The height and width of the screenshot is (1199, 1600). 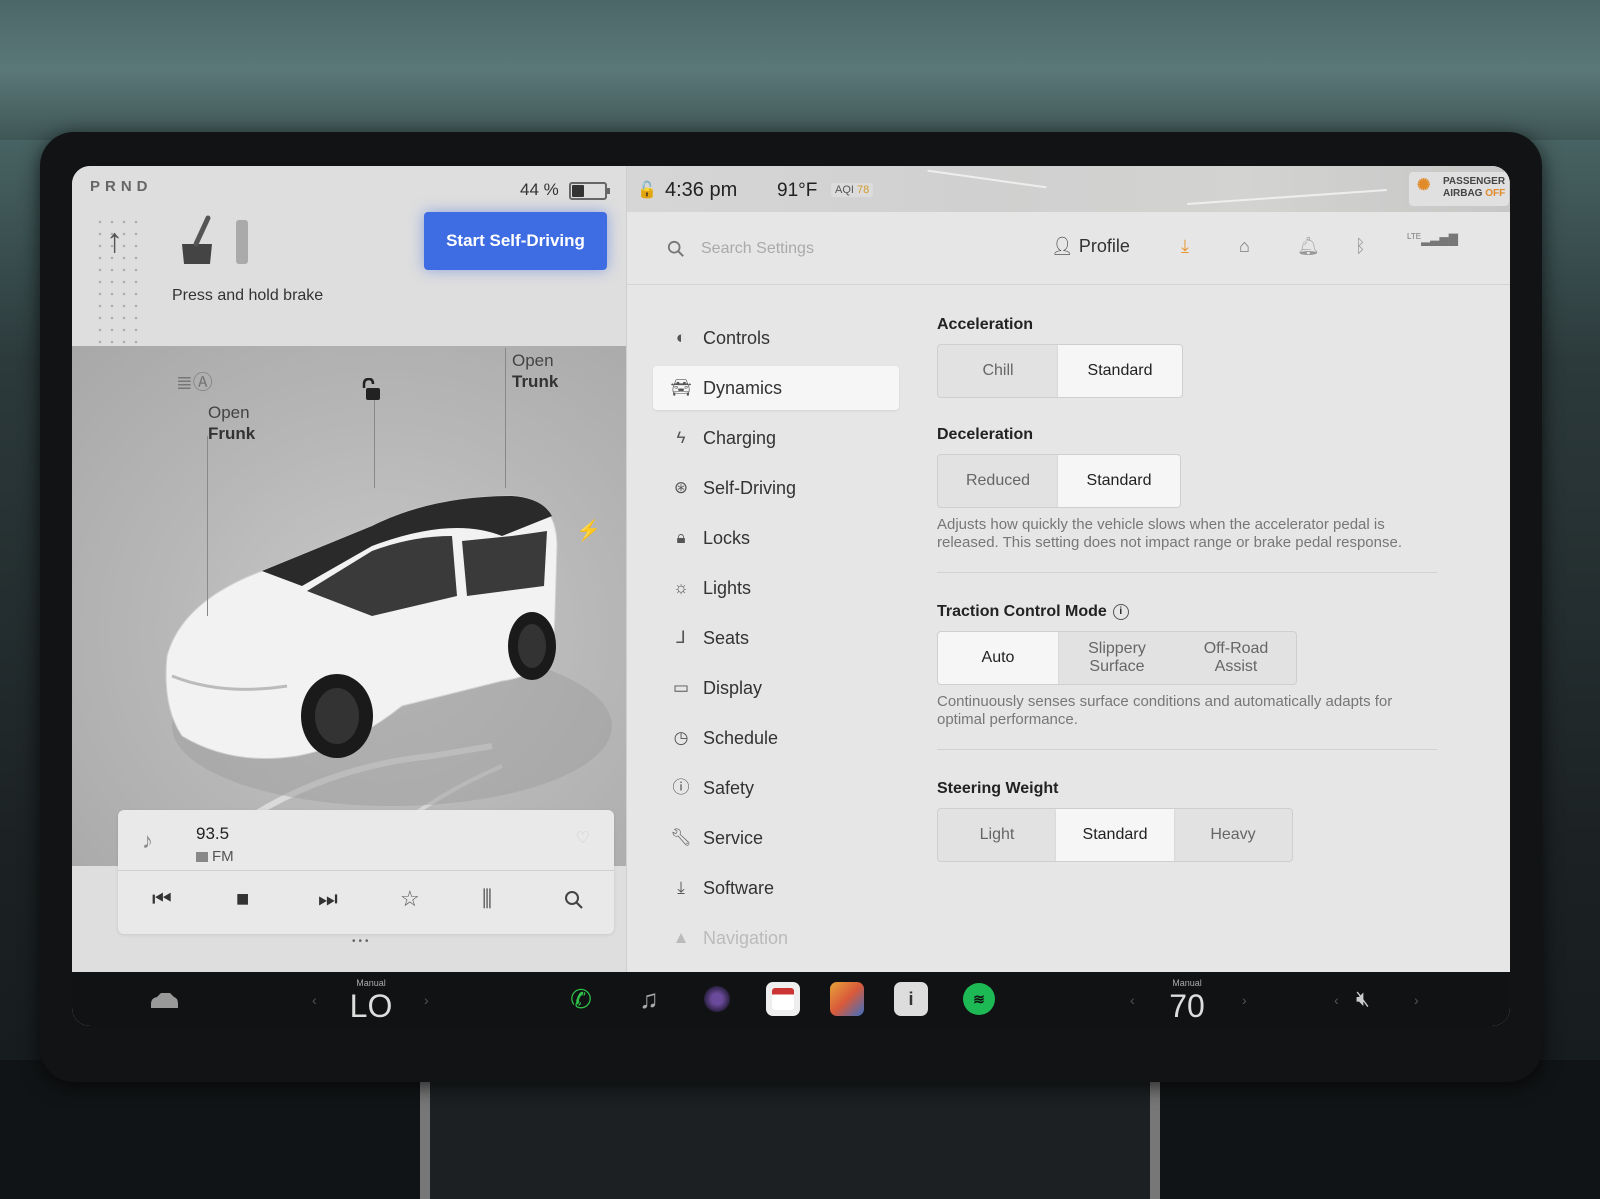 I want to click on open-frunk-button: Open Frunk, so click(x=231, y=423).